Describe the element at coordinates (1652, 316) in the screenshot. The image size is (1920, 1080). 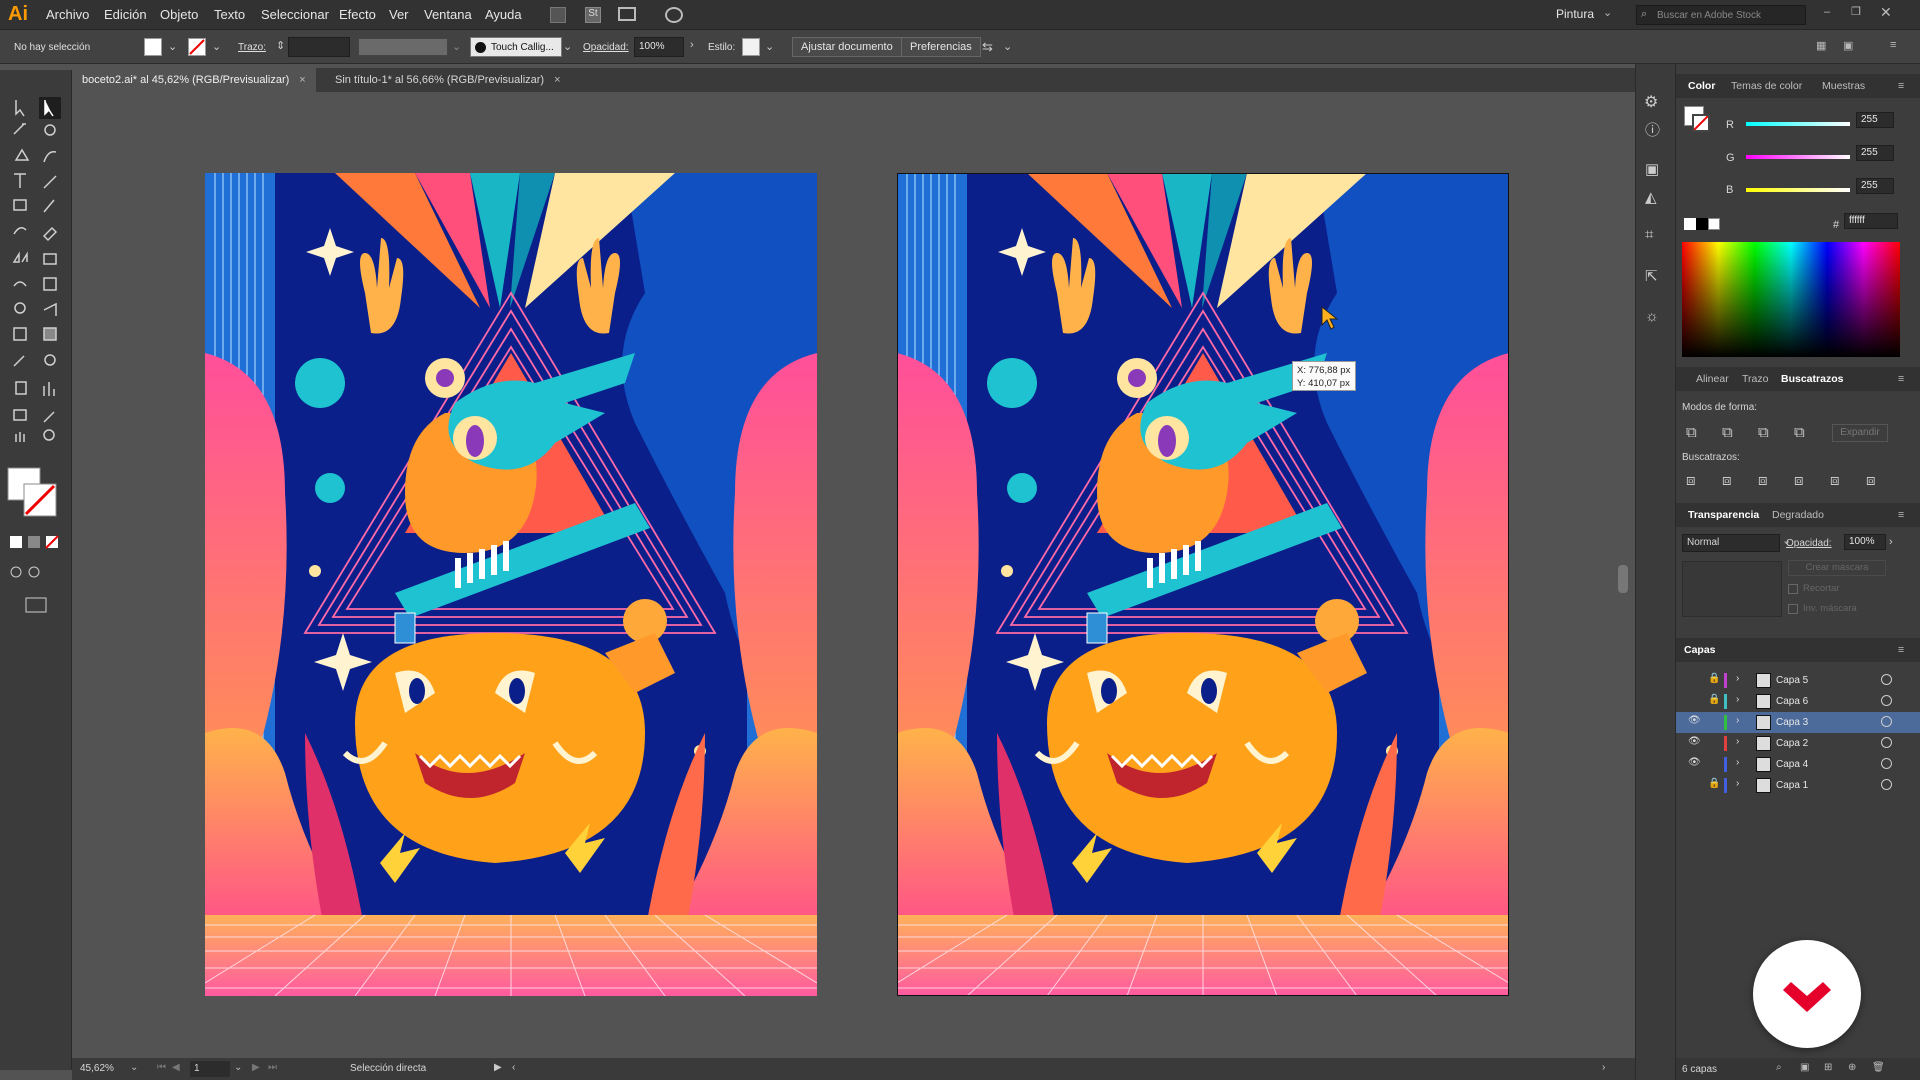
I see `appearance-icon: ☼` at that location.